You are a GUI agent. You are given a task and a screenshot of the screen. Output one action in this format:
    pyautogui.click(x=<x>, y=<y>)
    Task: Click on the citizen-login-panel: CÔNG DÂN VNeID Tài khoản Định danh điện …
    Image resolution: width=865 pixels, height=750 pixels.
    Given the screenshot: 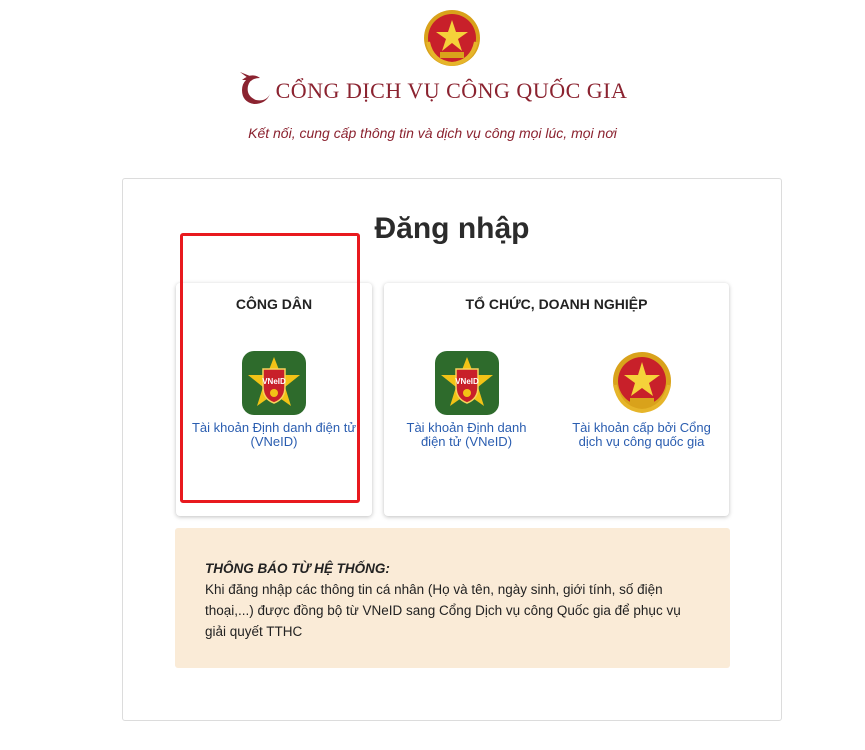 What is the action you would take?
    pyautogui.click(x=274, y=399)
    